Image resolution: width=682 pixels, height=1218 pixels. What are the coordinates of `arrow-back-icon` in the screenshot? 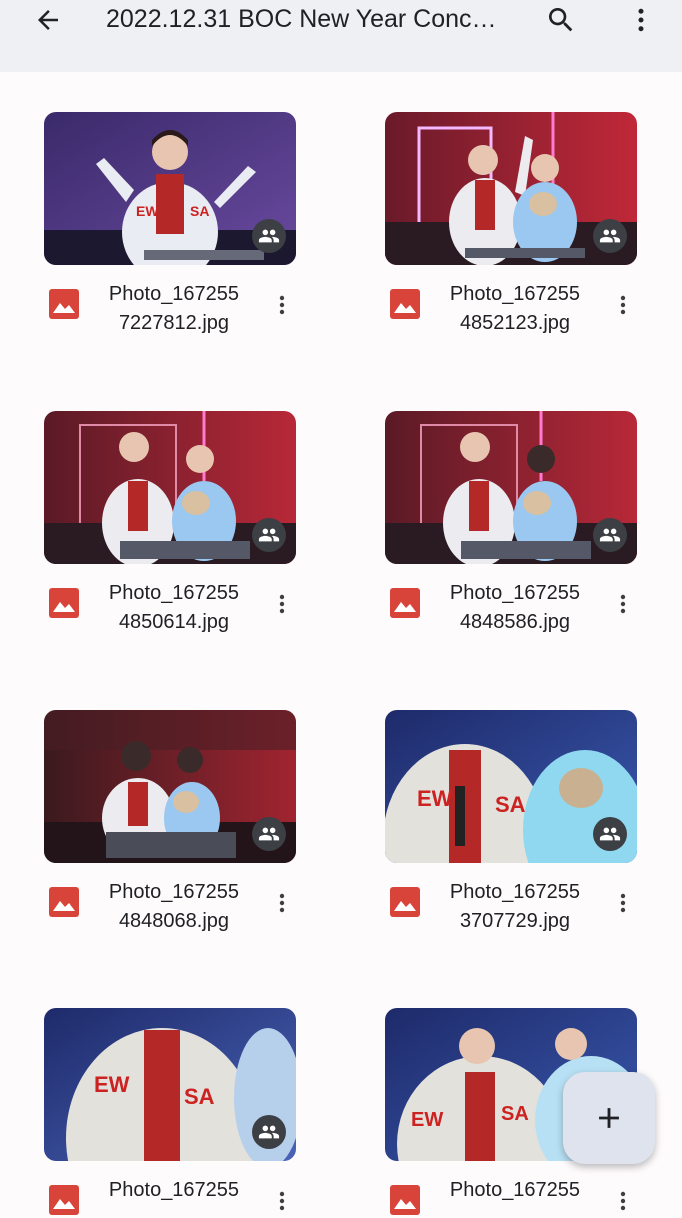 It's located at (48, 20).